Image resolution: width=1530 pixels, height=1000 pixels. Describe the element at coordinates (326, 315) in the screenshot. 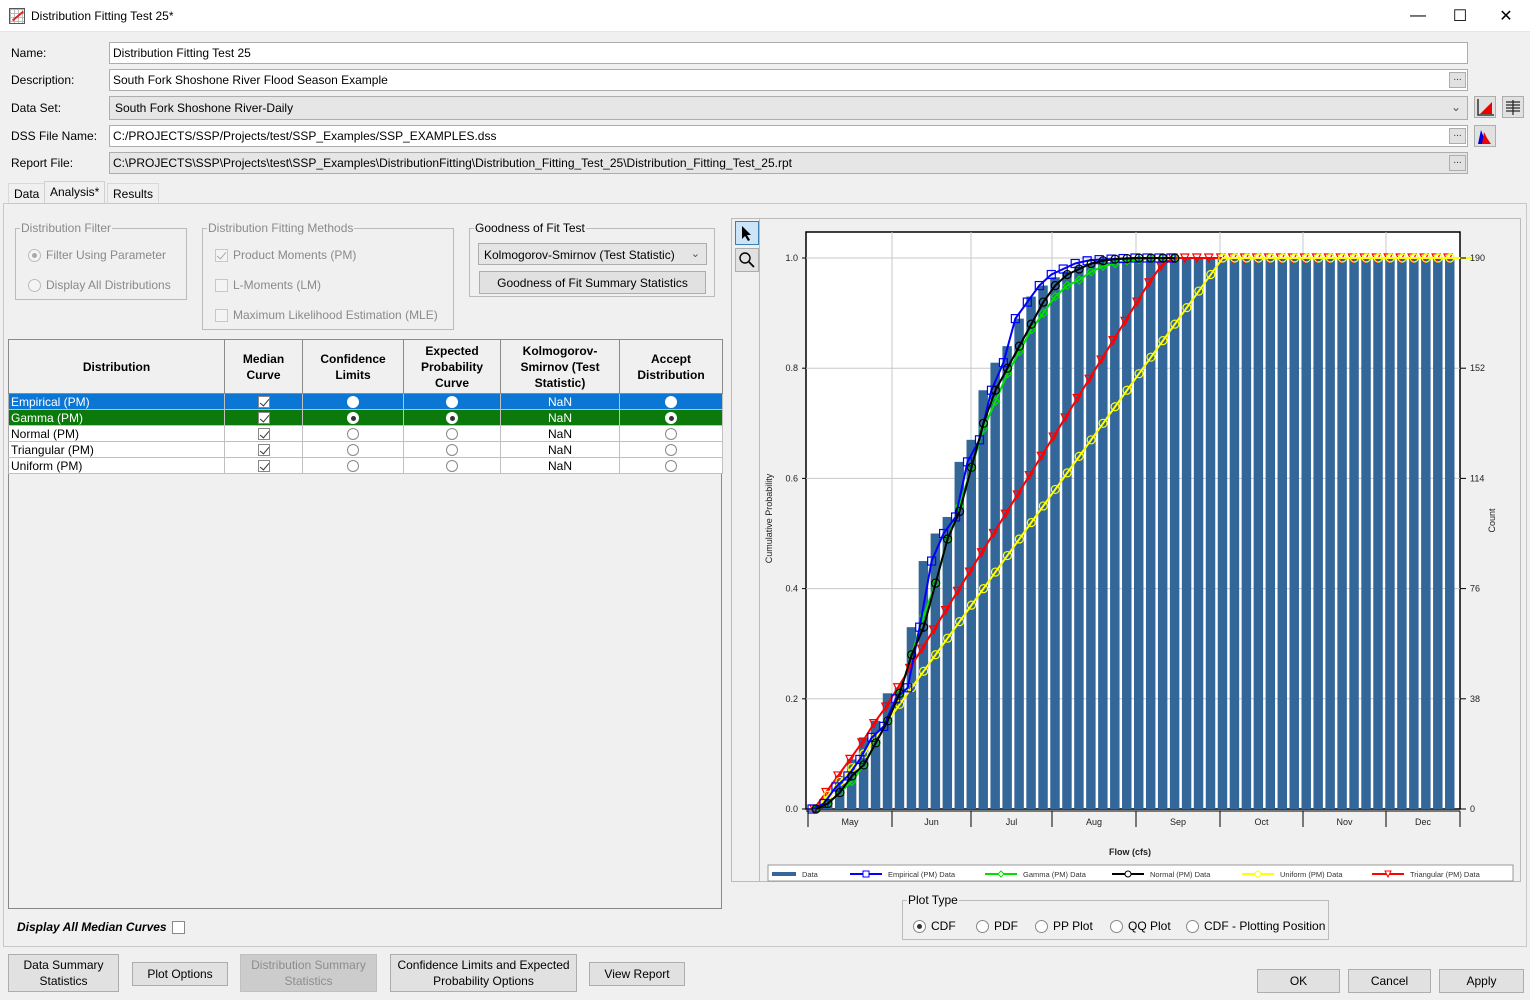

I see `mle-checkbox: Maximum Likelihood Estimation (MLE)` at that location.